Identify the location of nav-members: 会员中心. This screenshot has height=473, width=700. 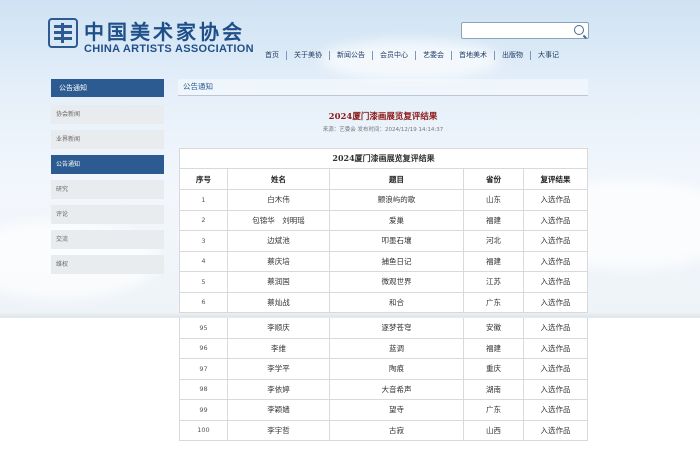
(394, 55).